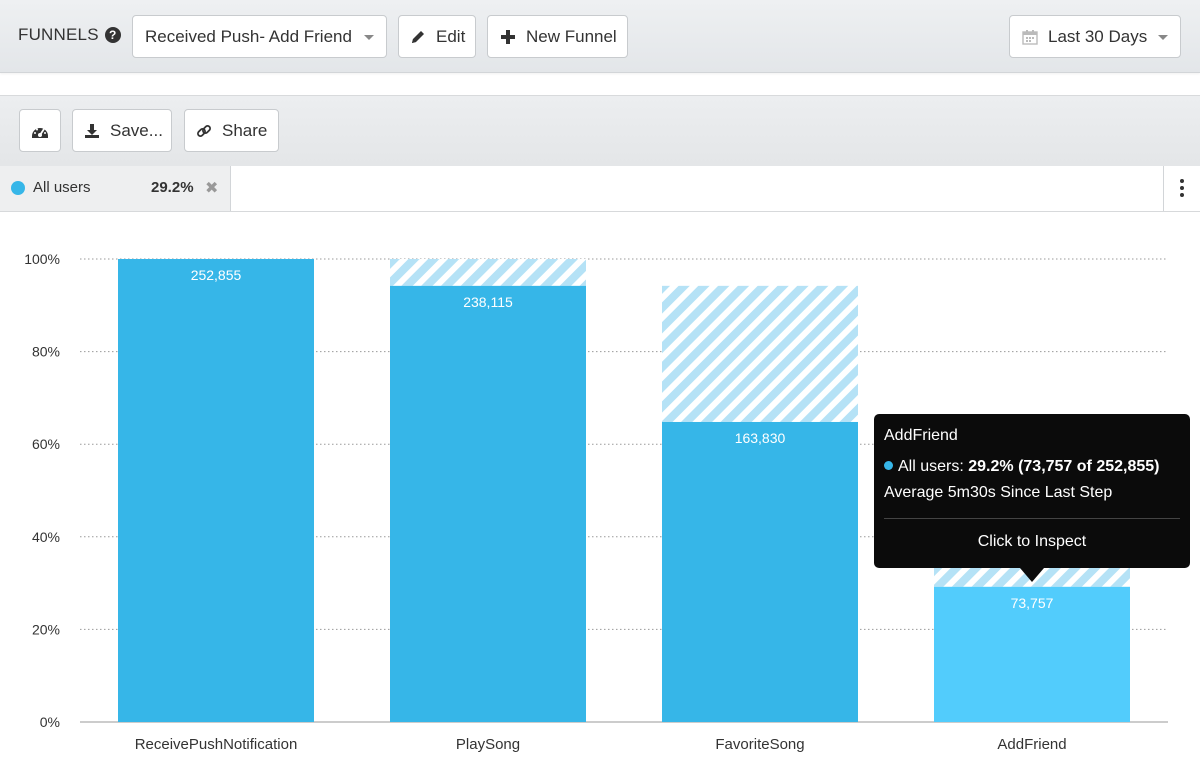  What do you see at coordinates (451, 36) in the screenshot?
I see `edit-button-label: Edit` at bounding box center [451, 36].